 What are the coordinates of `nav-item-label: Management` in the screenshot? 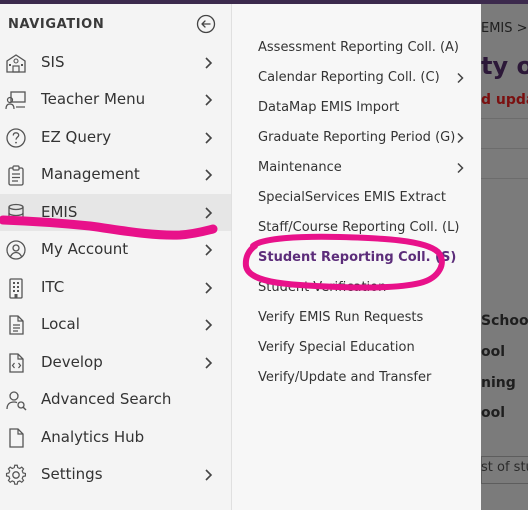 It's located at (90, 174).